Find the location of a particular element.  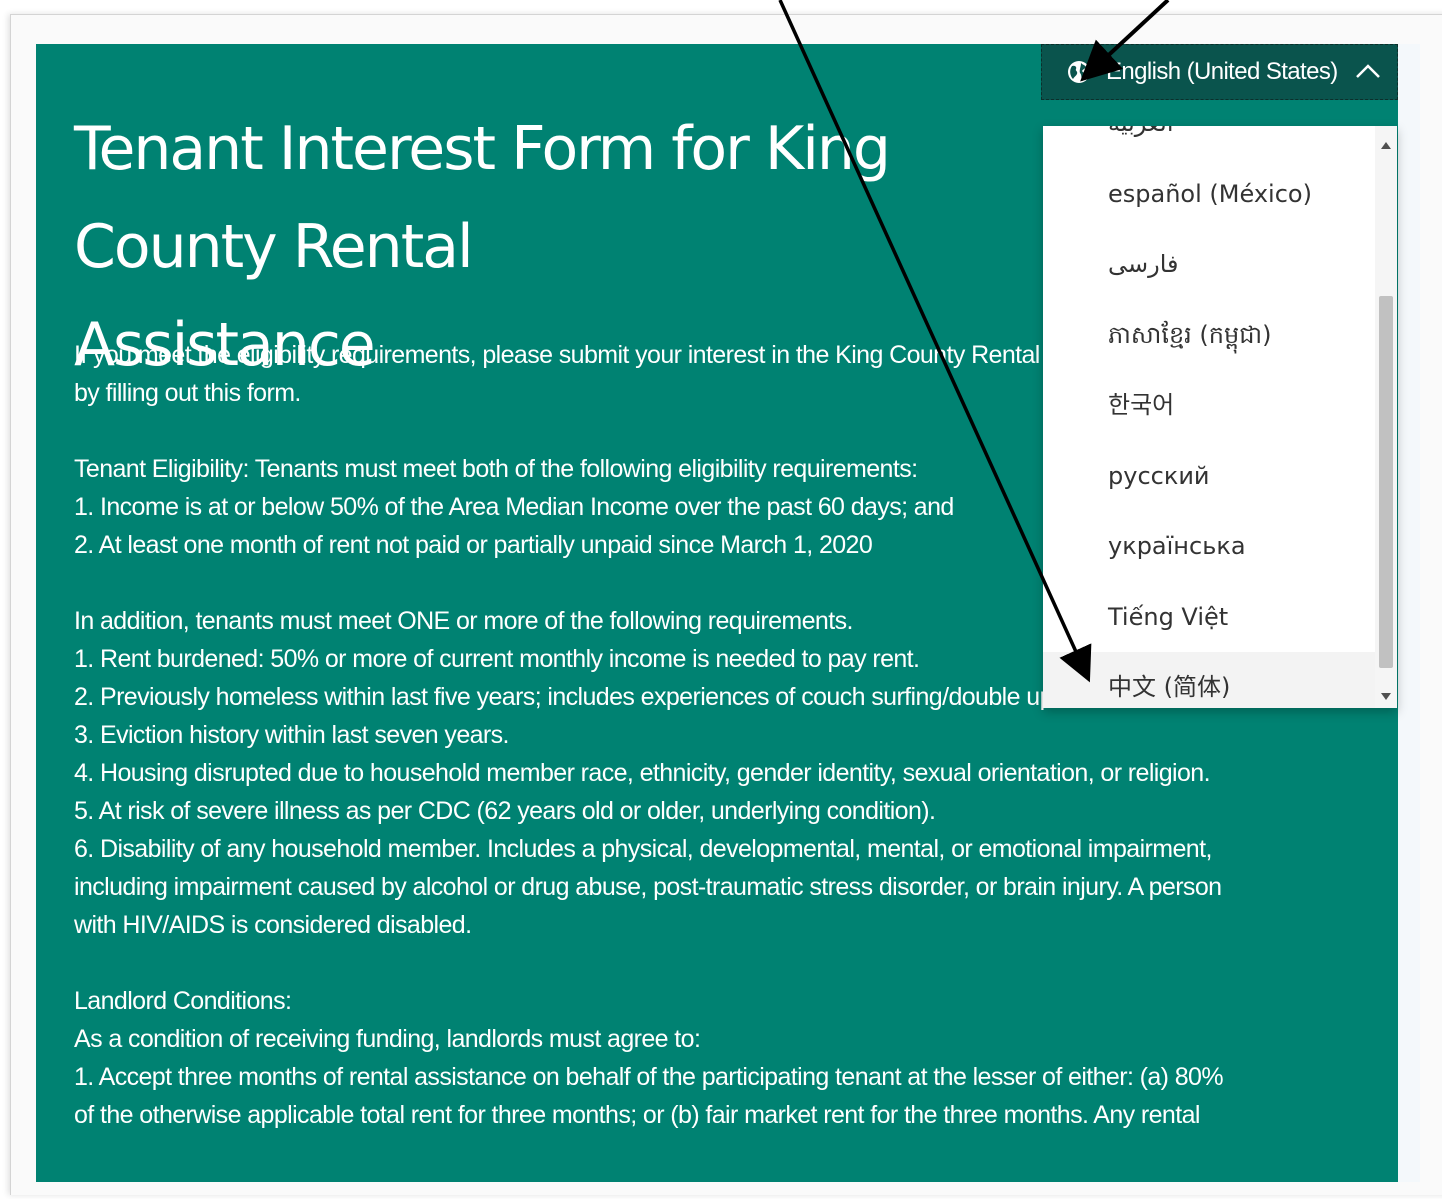

language-selector-button: English (United States) is located at coordinates (1219, 72).